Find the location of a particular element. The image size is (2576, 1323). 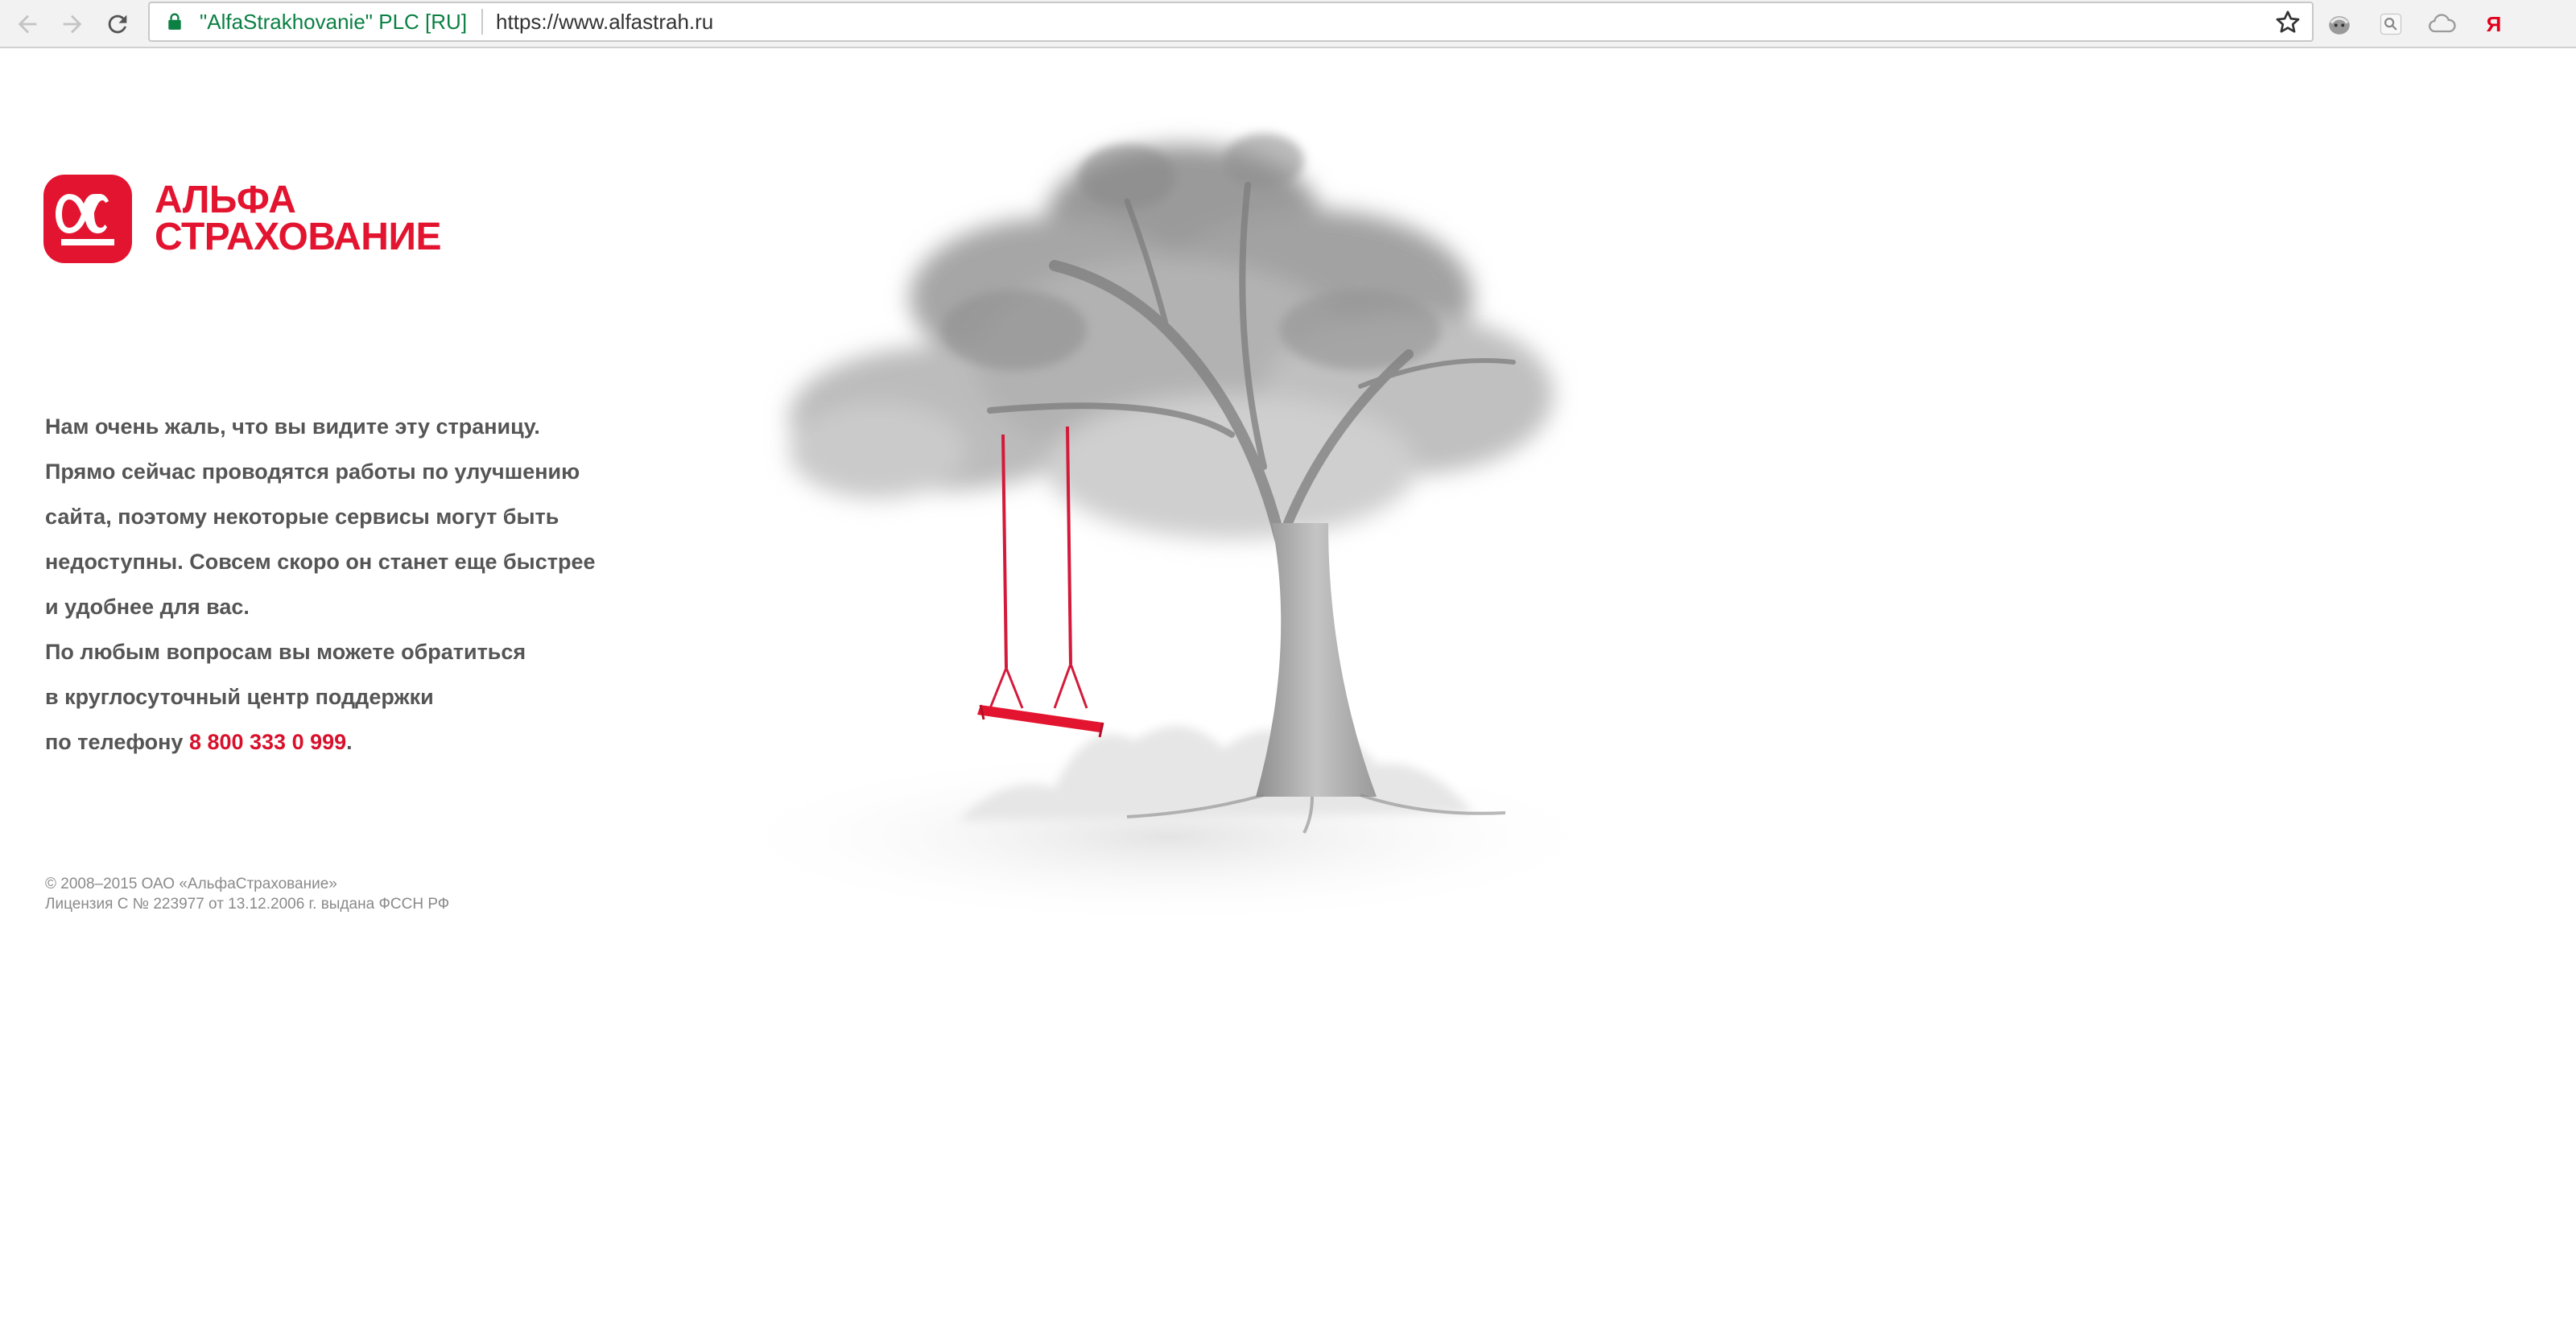

reload-button is located at coordinates (117, 24).